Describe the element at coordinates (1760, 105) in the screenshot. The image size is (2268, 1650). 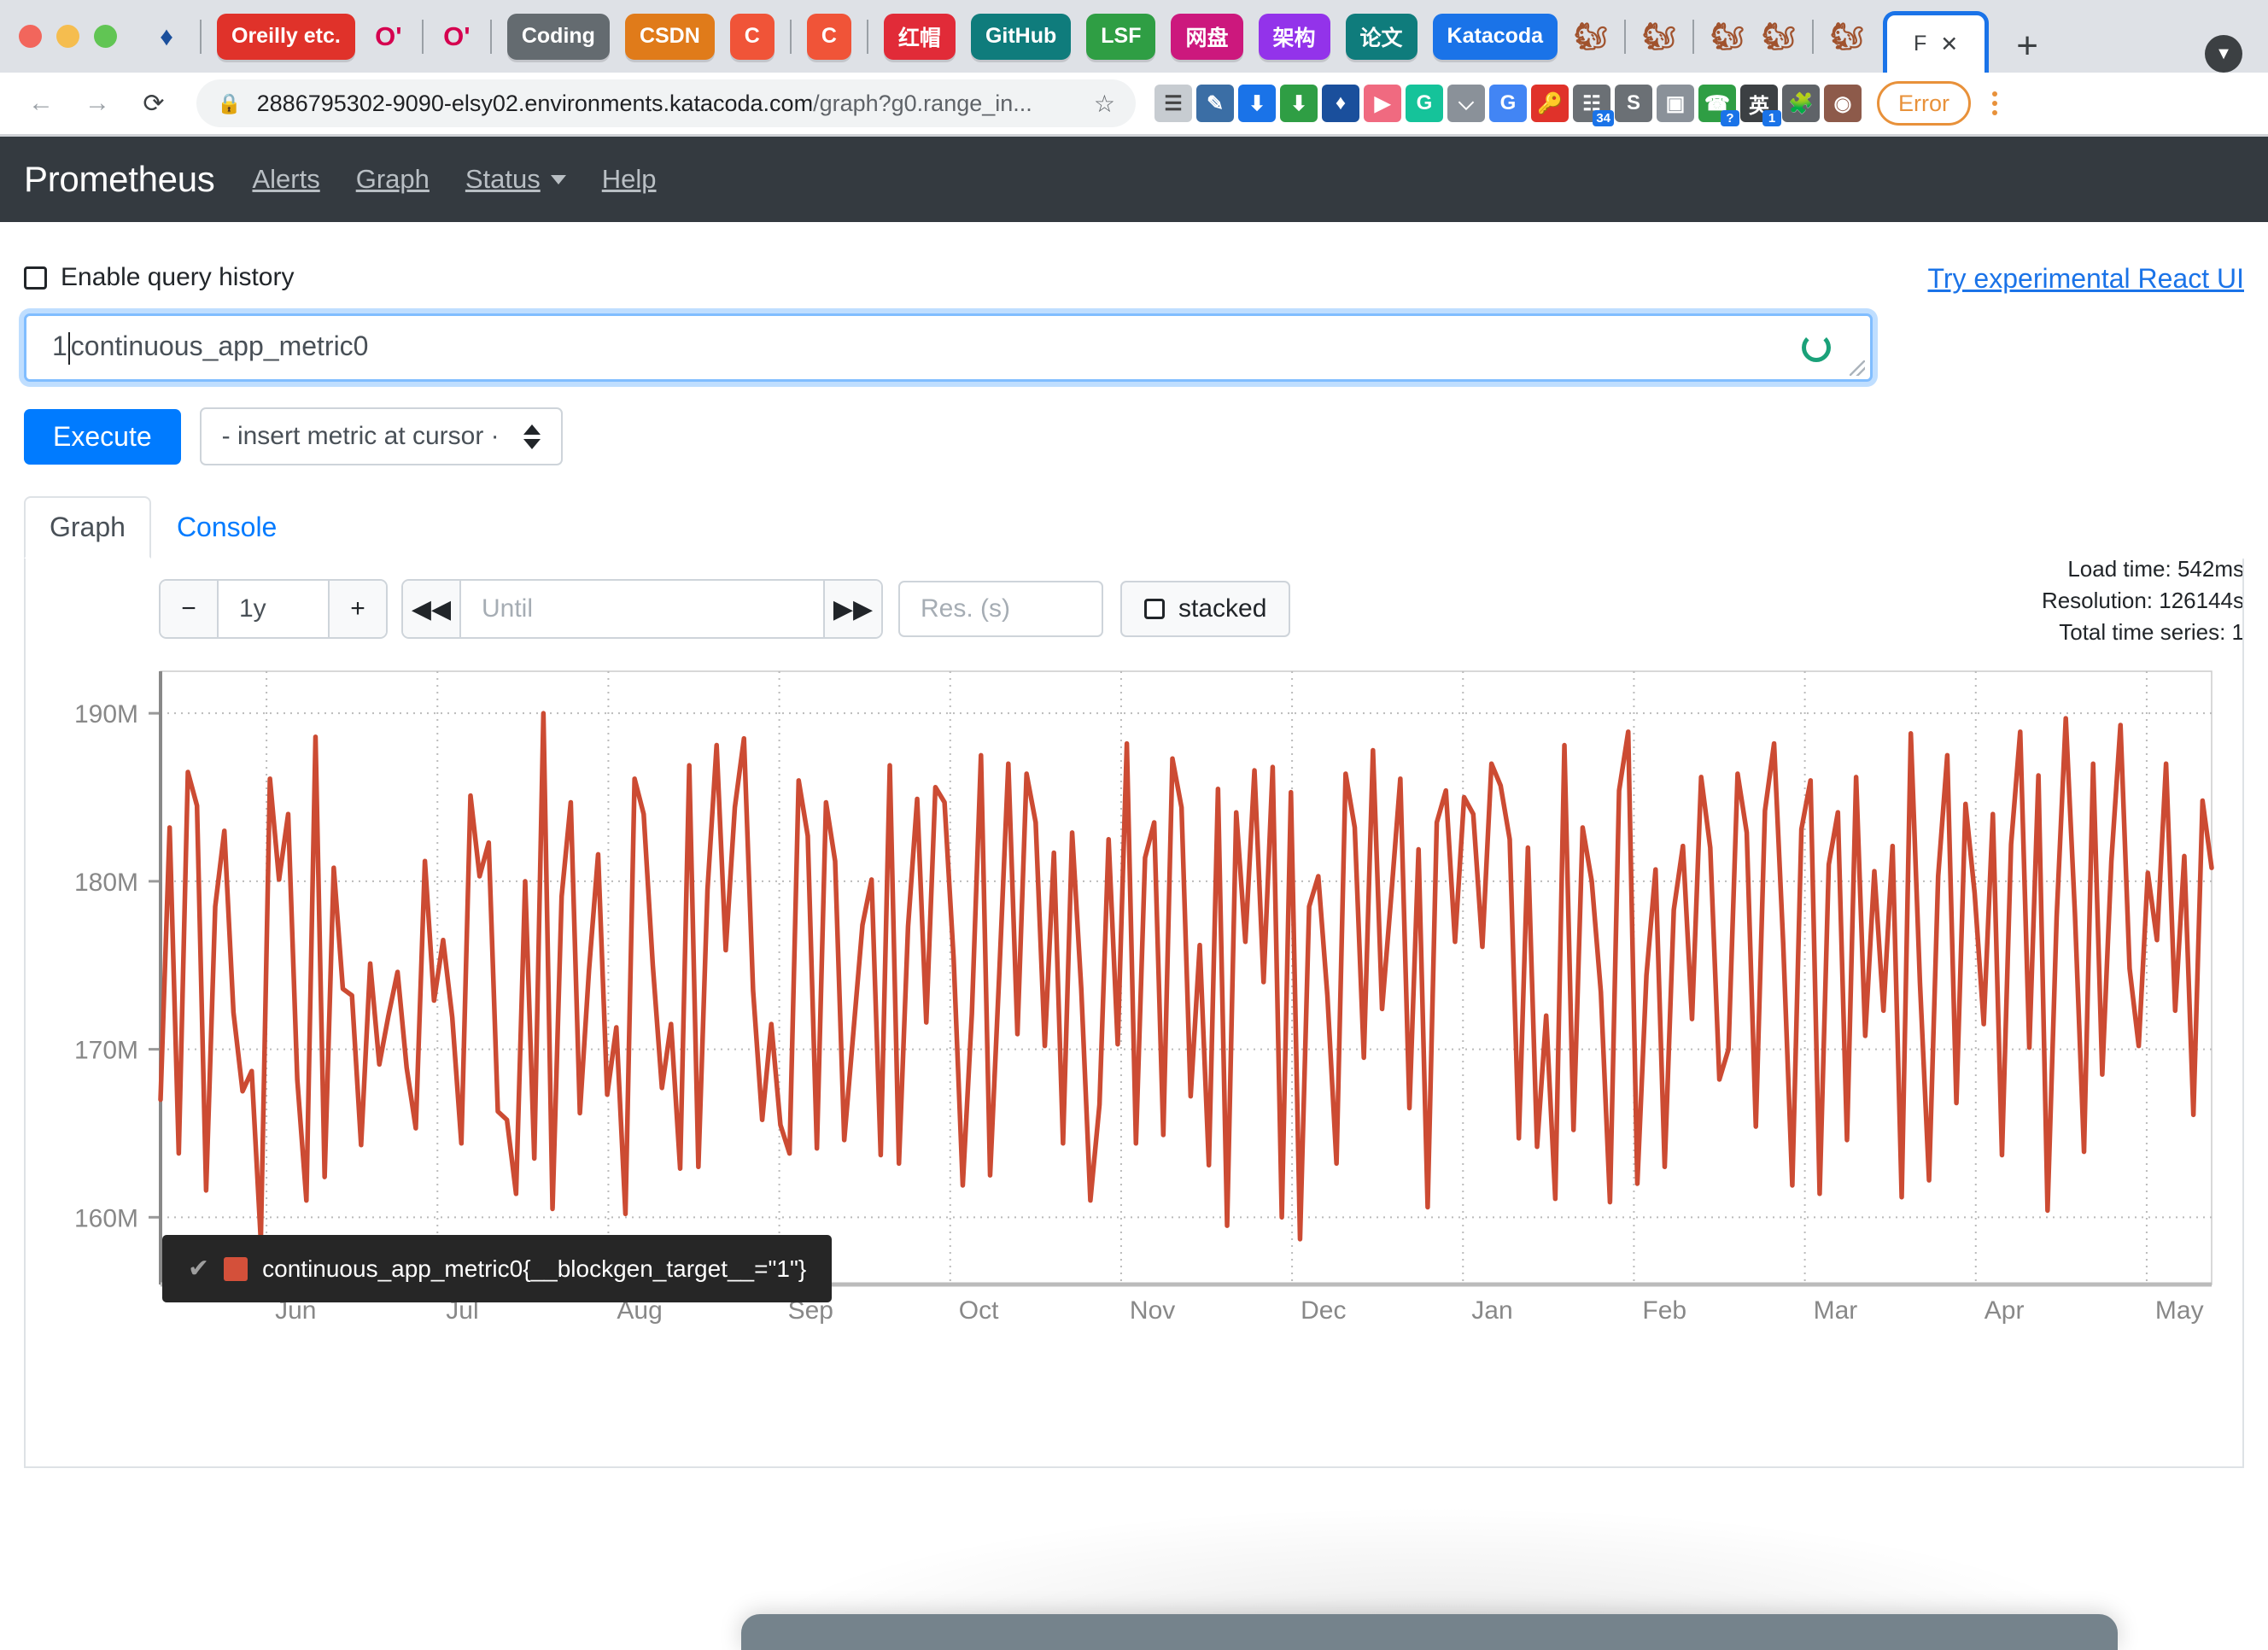
I see `extension-dictionary: 英1` at that location.